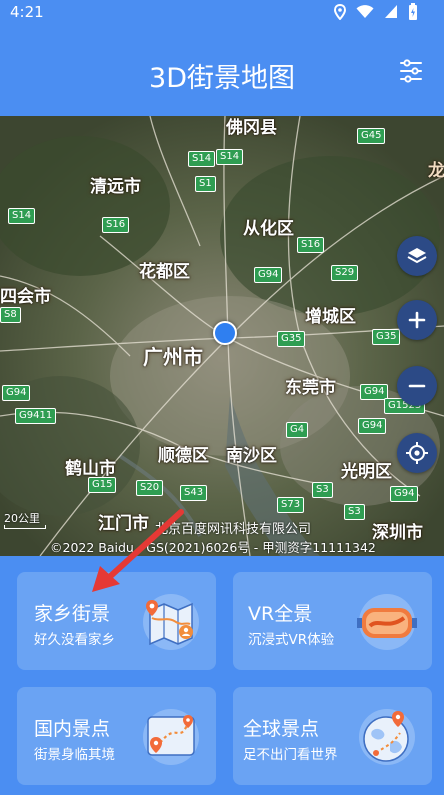 This screenshot has width=444, height=795. Describe the element at coordinates (90, 469) in the screenshot. I see `city-label-heshan: 鹤山市` at that location.